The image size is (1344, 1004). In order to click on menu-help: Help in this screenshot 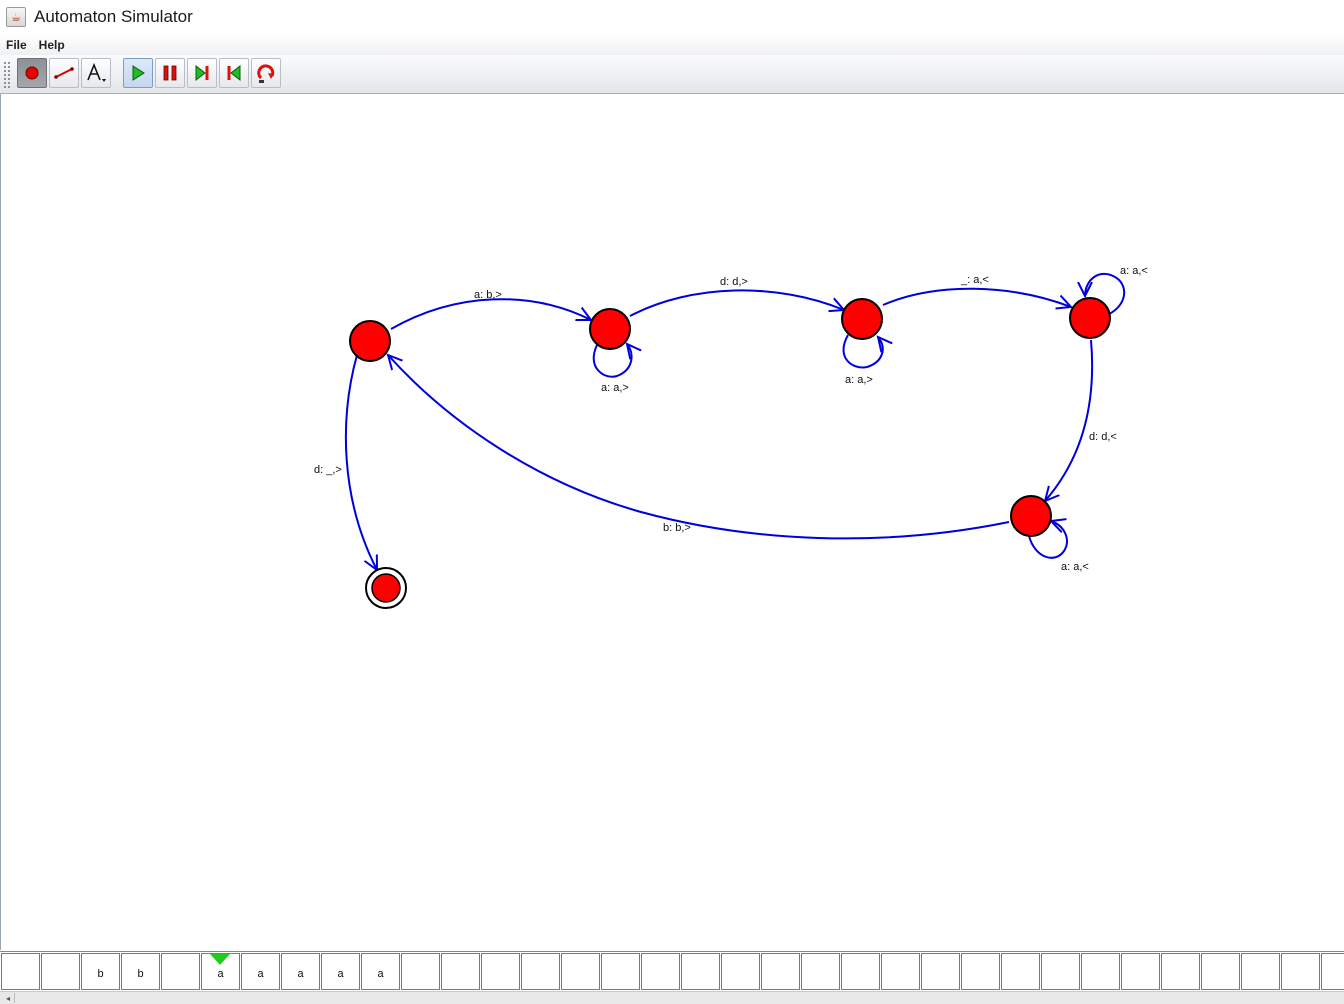, I will do `click(52, 45)`.